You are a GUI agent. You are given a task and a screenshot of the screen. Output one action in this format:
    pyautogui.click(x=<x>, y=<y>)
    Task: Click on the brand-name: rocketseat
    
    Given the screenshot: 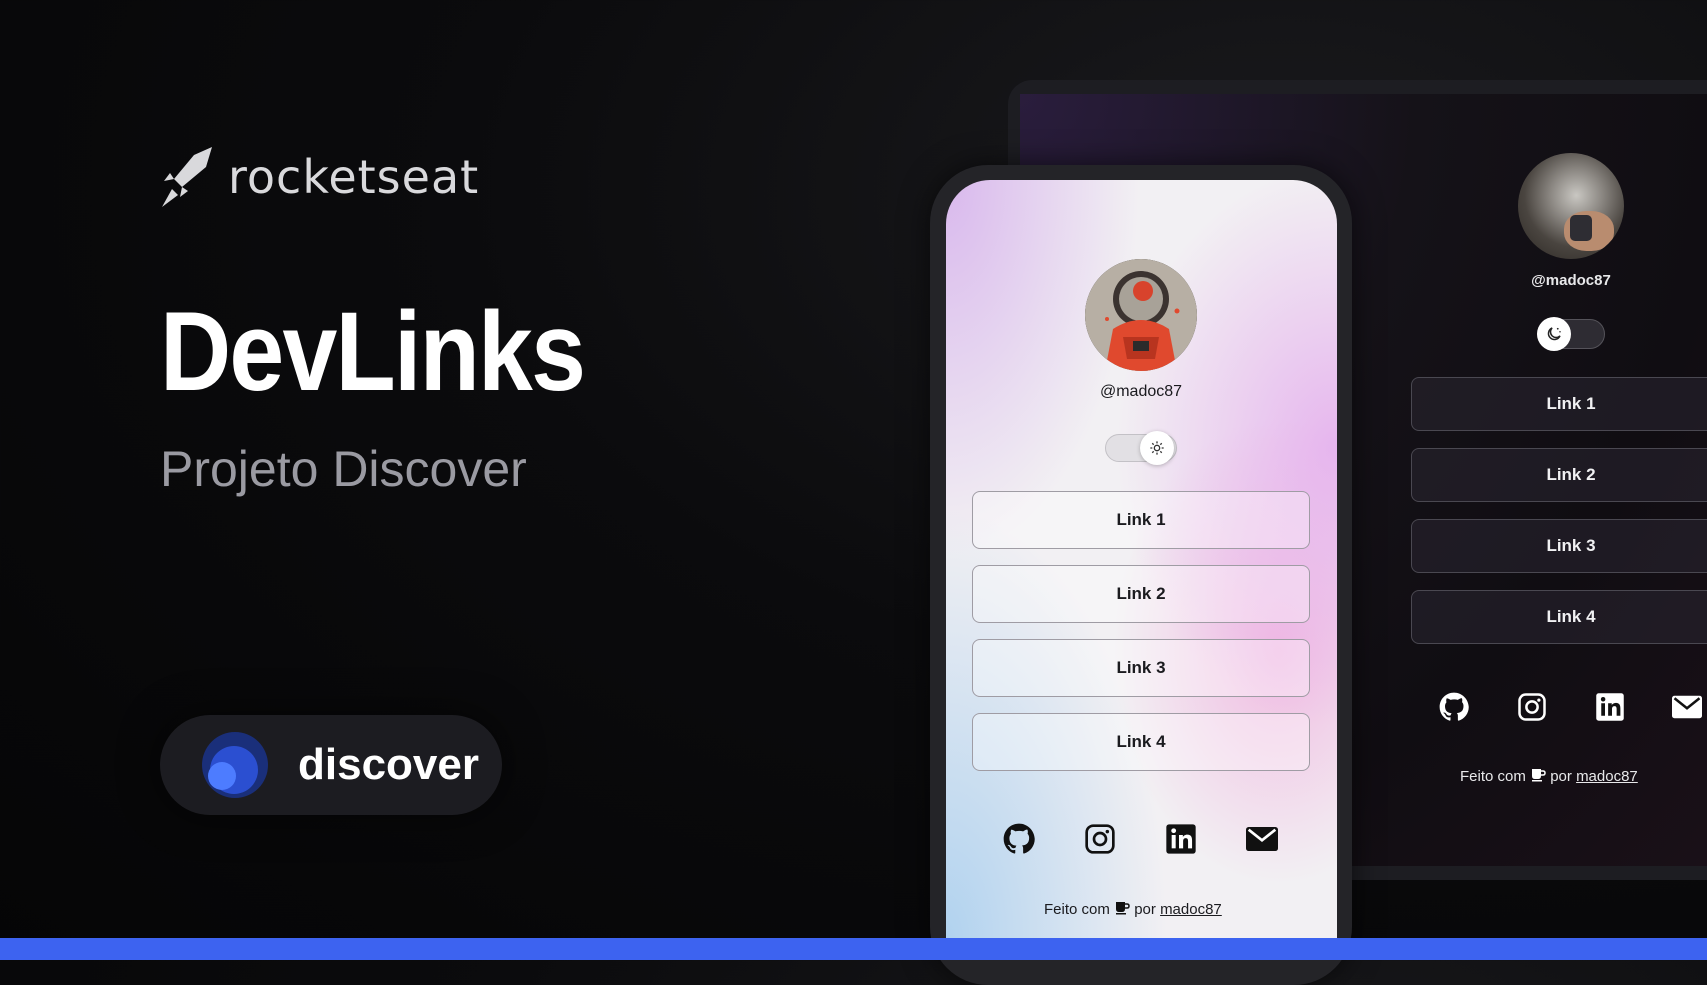 What is the action you would take?
    pyautogui.click(x=354, y=177)
    